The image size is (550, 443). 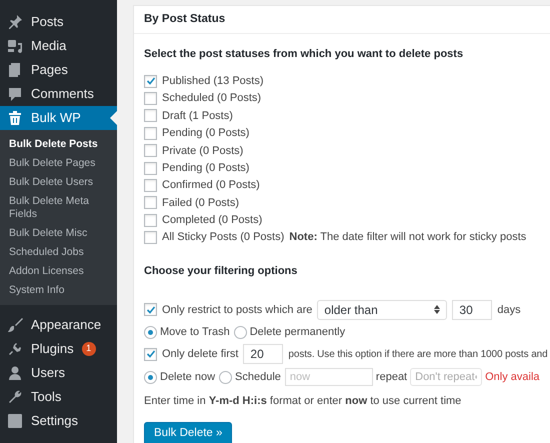 What do you see at coordinates (15, 70) in the screenshot?
I see `pages-icon` at bounding box center [15, 70].